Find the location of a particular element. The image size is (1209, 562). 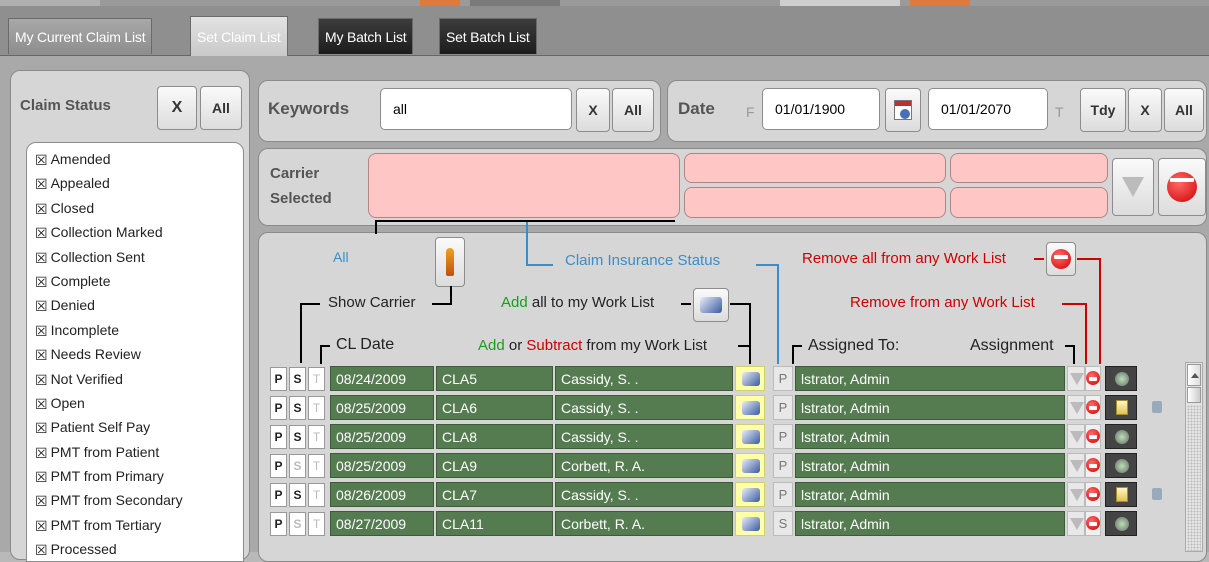

speaker-icon is located at coordinates (1157, 494).